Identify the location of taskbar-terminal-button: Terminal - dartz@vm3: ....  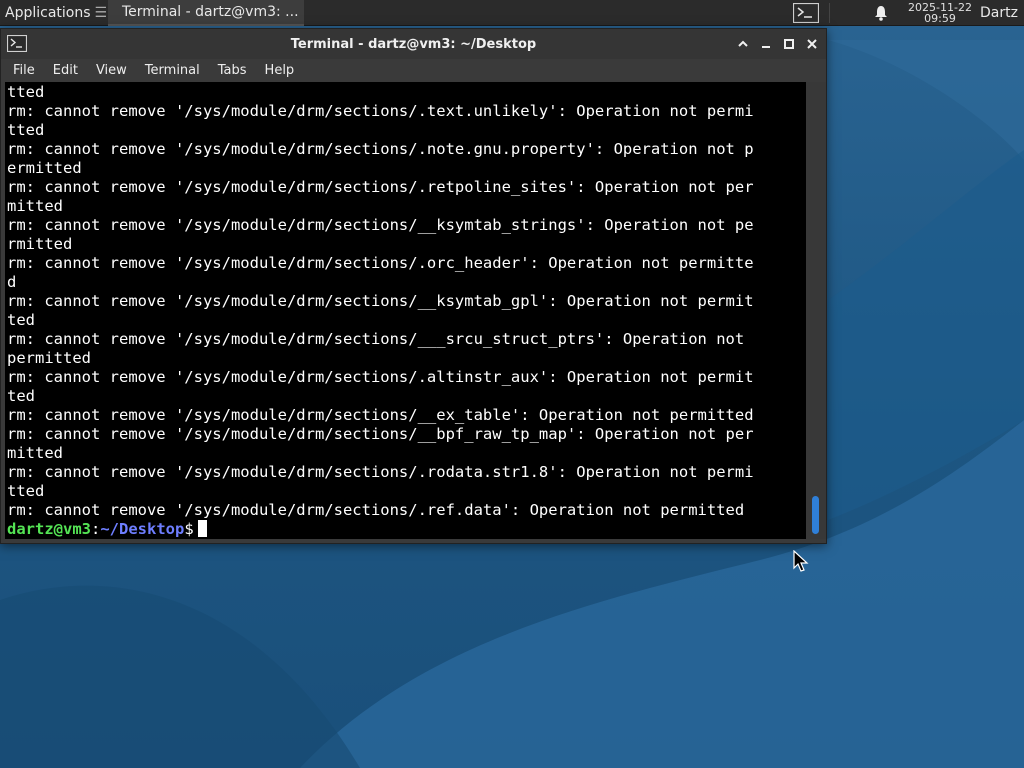
(206, 13).